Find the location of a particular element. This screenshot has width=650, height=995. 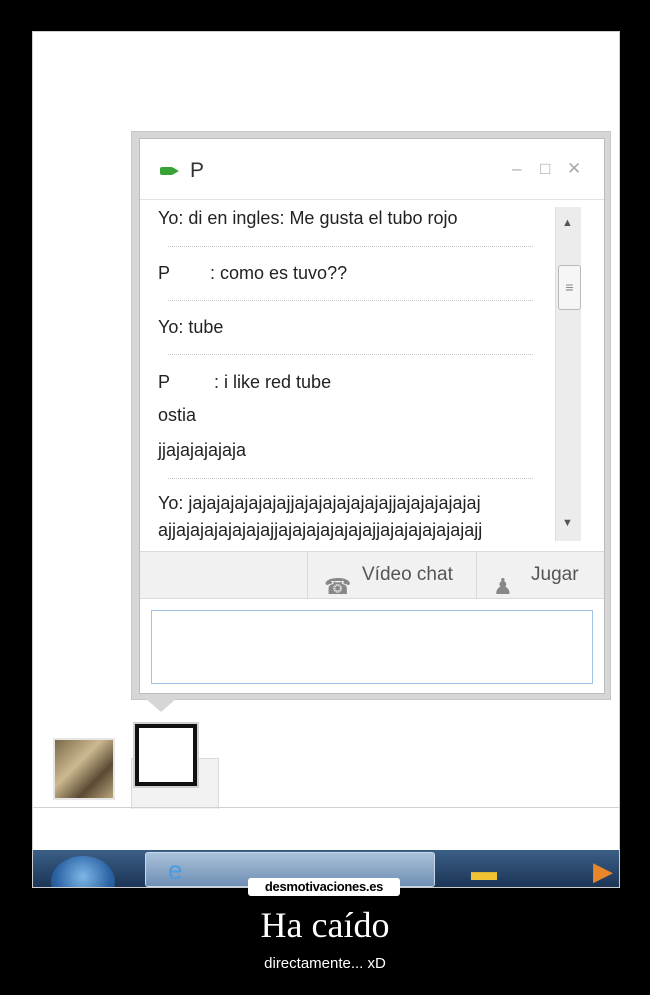

message-text: : di en ingles: Me gusta el tubo rojo is located at coordinates (318, 218).